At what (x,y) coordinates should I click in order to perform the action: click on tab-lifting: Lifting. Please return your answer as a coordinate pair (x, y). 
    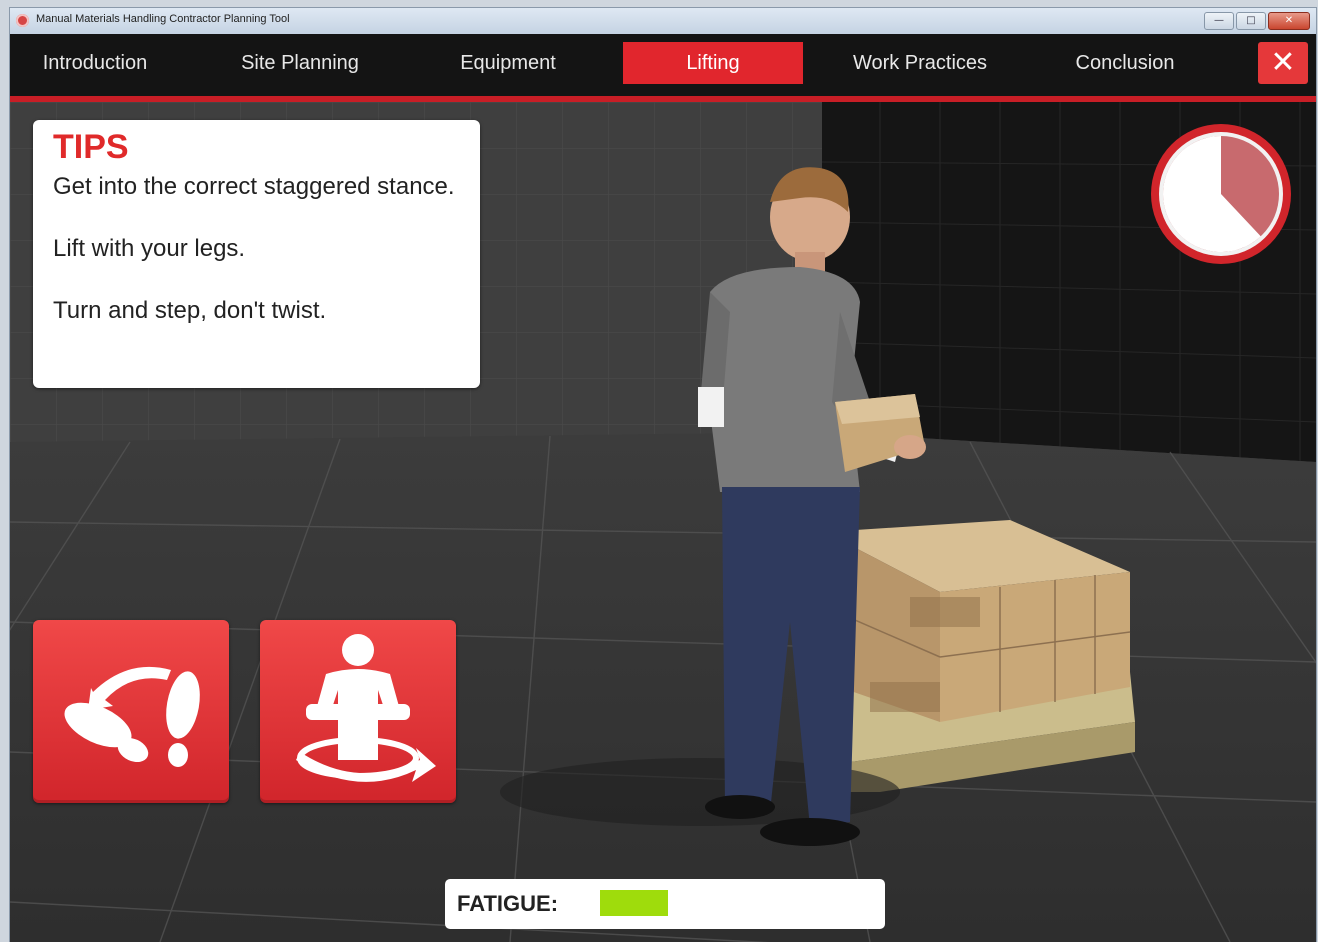
    Looking at the image, I should click on (713, 63).